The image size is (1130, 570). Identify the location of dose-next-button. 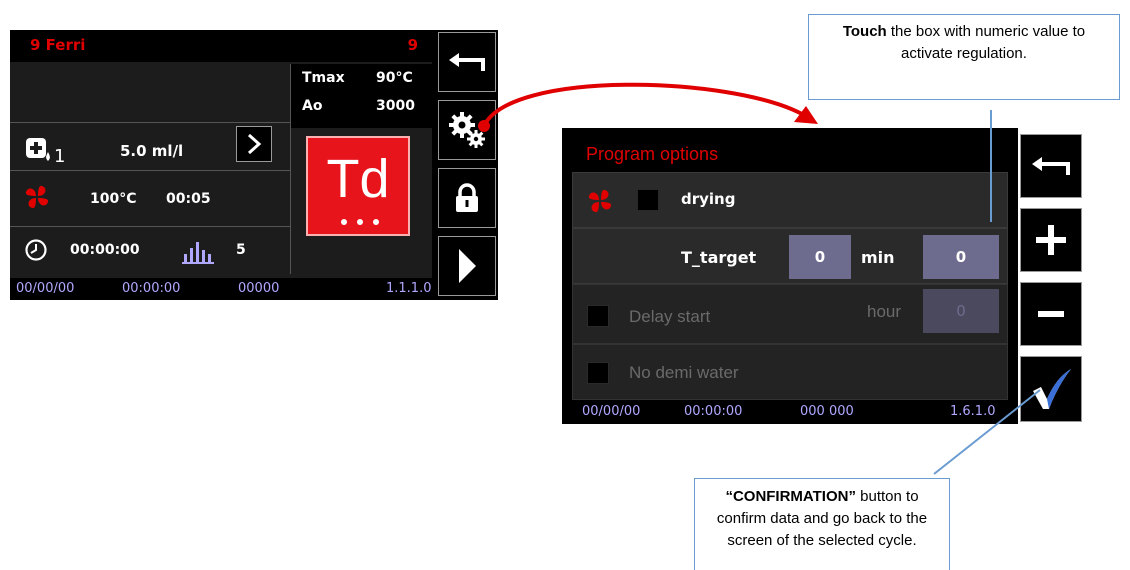
(254, 144).